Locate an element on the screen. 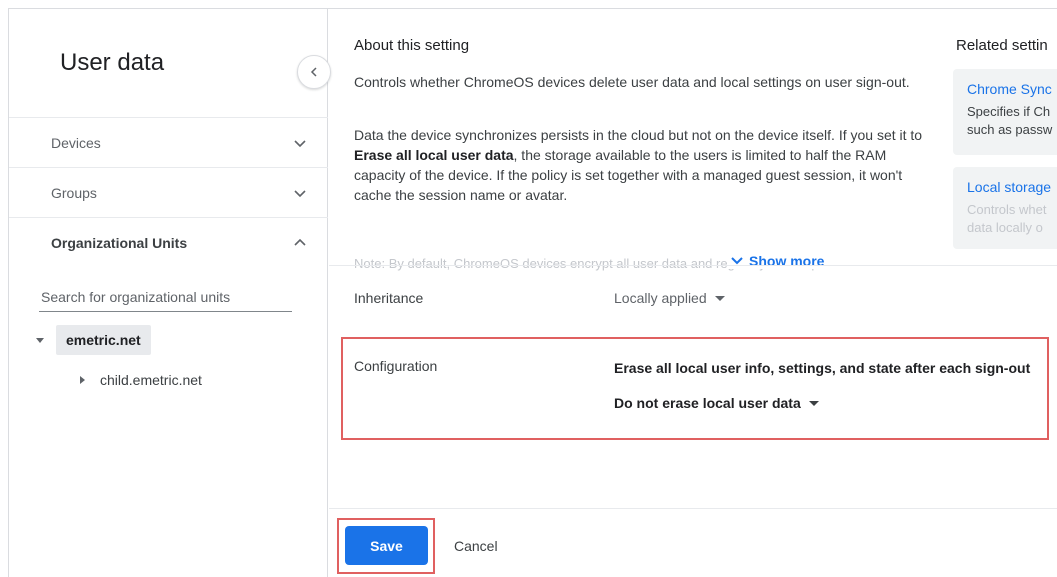  show-more-button: Show more is located at coordinates (778, 261).